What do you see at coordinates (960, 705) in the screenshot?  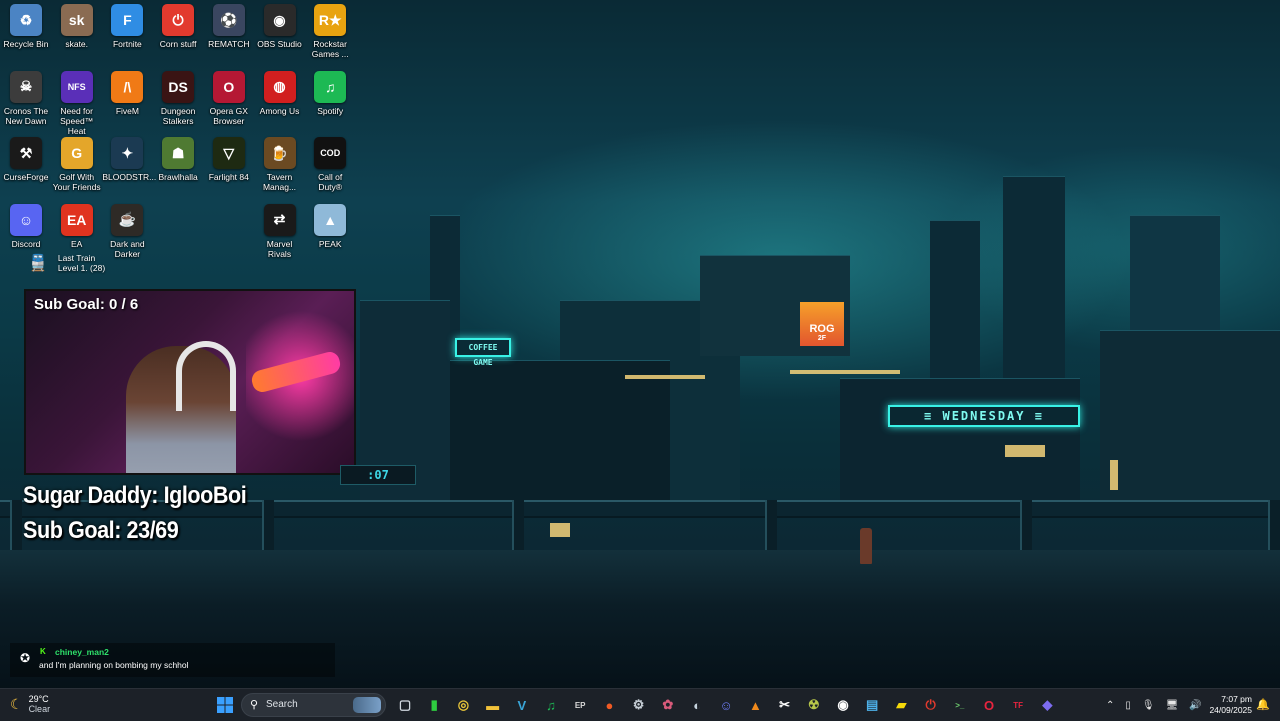 I see `taskbar-terminal: >_` at bounding box center [960, 705].